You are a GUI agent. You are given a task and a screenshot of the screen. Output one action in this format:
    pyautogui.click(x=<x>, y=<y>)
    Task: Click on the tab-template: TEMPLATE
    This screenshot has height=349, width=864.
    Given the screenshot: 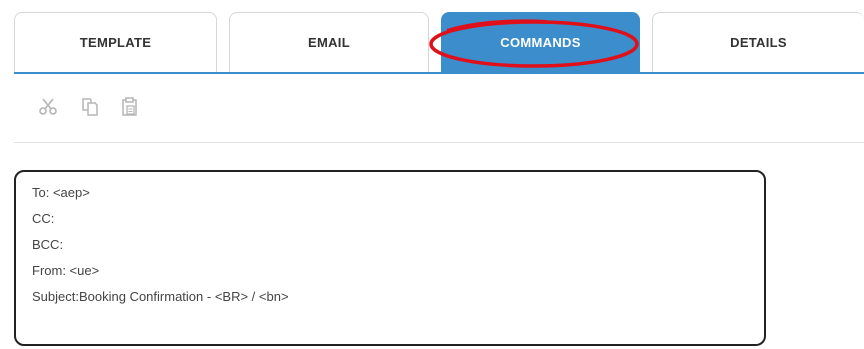 What is the action you would take?
    pyautogui.click(x=115, y=42)
    